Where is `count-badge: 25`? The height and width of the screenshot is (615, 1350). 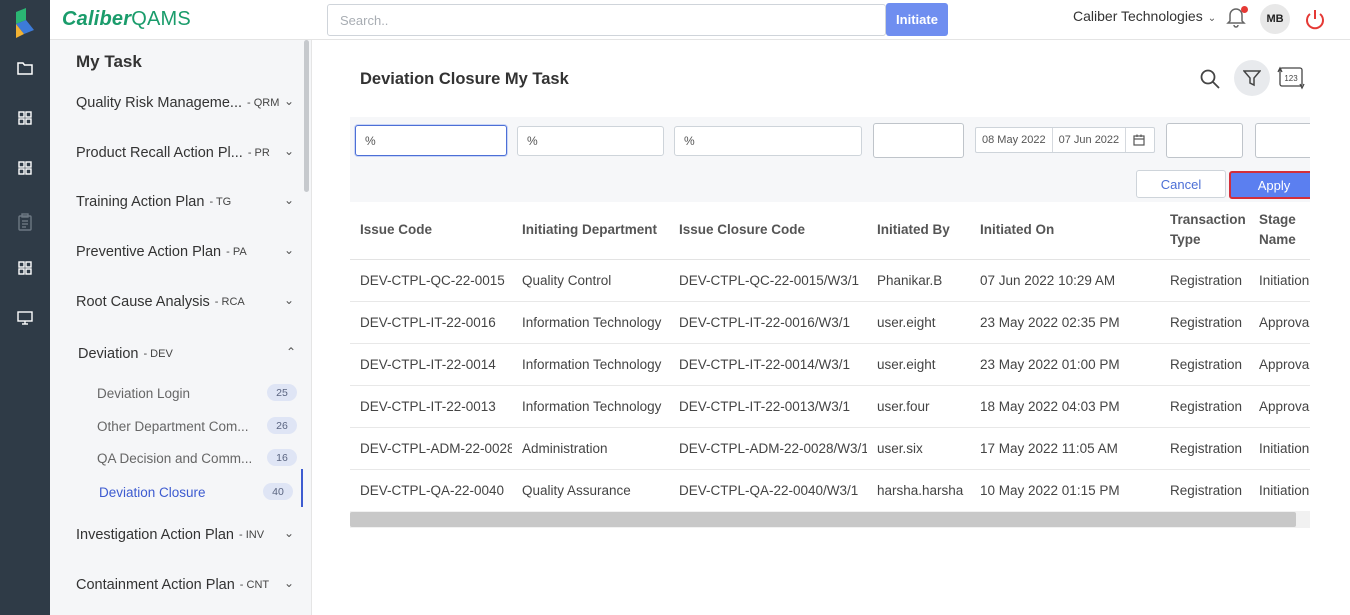
count-badge: 25 is located at coordinates (282, 392).